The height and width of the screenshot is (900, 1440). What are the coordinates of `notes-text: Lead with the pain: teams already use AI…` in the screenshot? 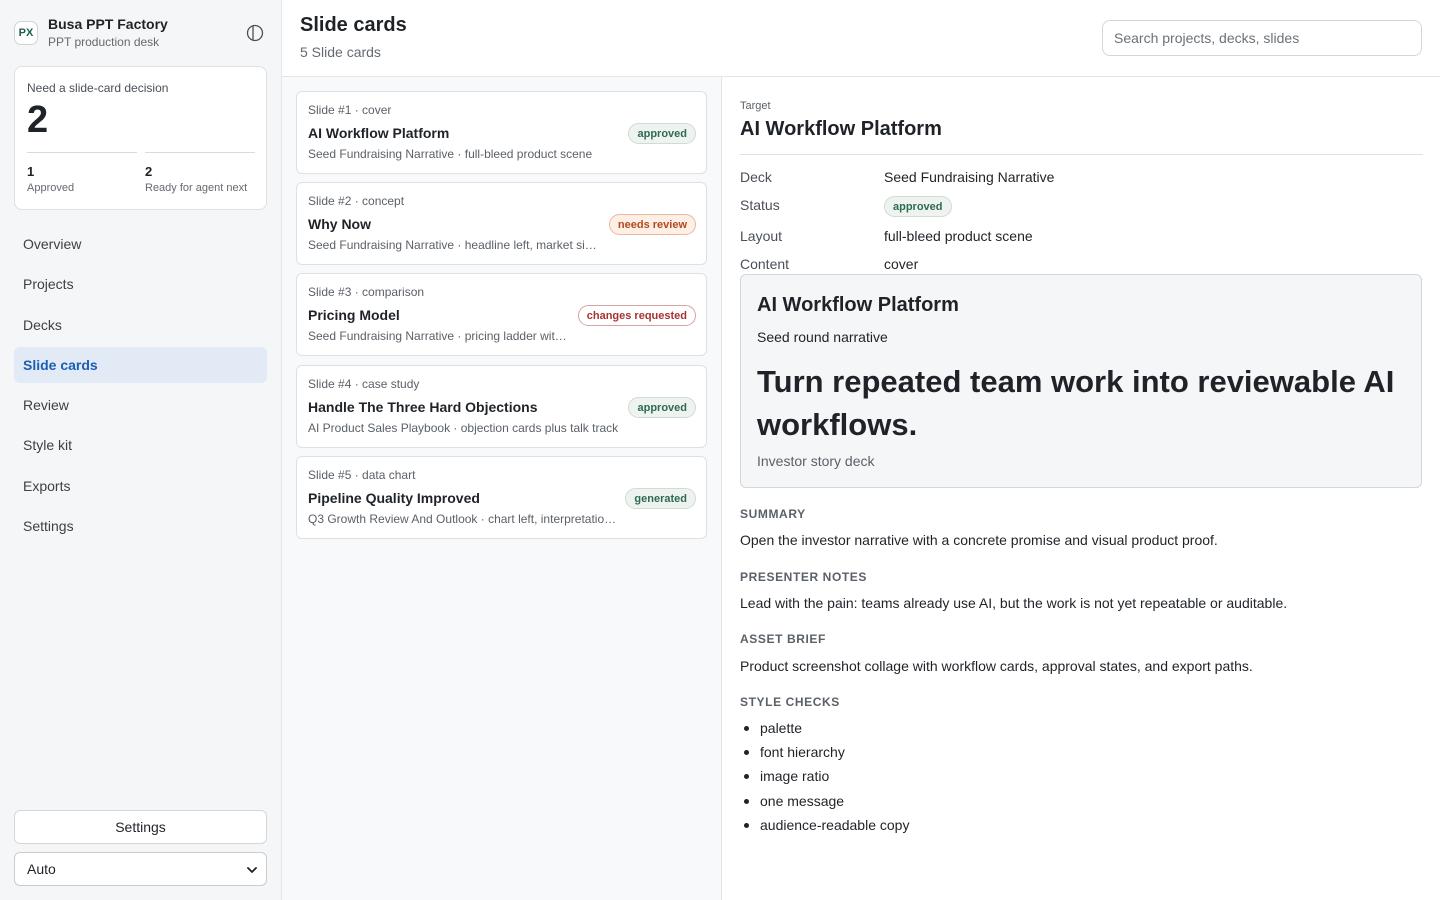 It's located at (1014, 603).